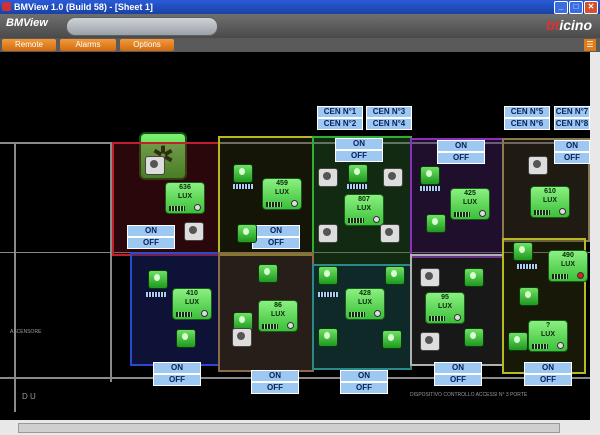  Describe the element at coordinates (445, 308) in the screenshot. I see `lux-sensor: 95 LUX` at that location.